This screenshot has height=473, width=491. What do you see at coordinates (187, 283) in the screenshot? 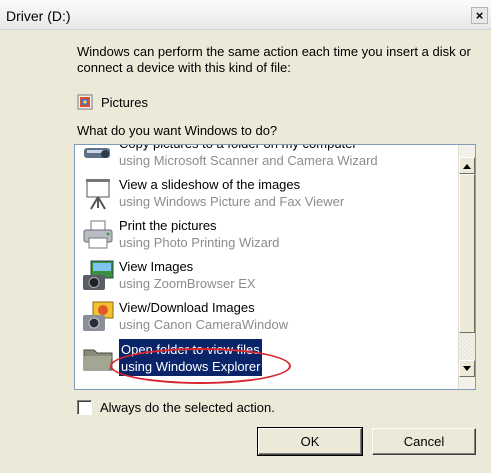
I see `action-subtitle: using ZoomBrowser EX` at bounding box center [187, 283].